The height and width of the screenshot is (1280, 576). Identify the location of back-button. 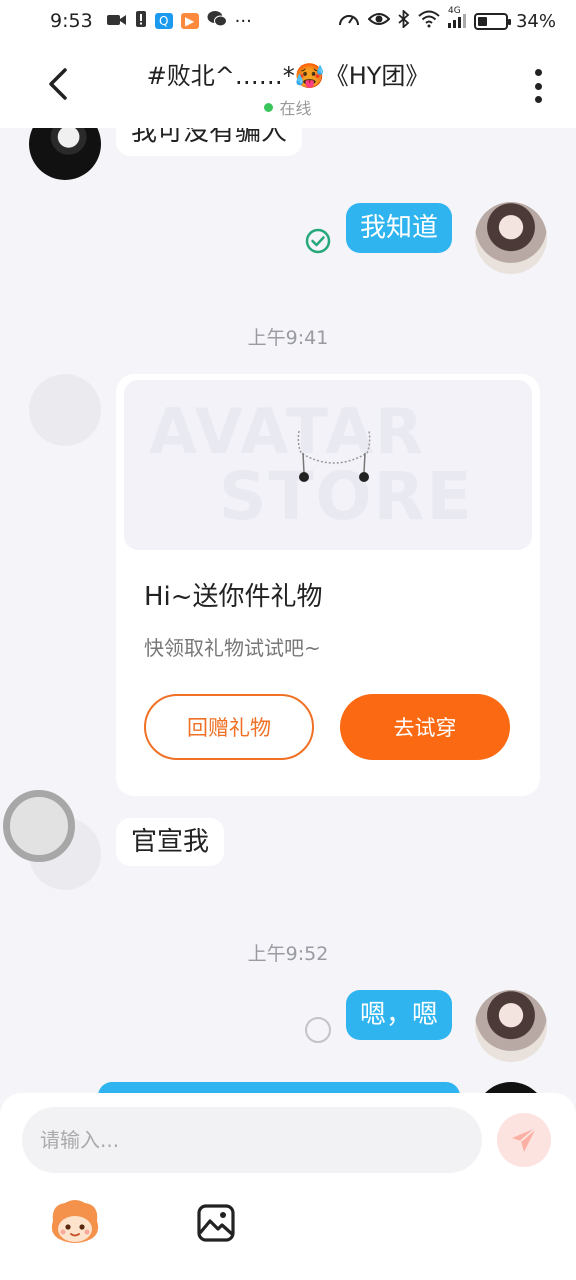
(58, 84).